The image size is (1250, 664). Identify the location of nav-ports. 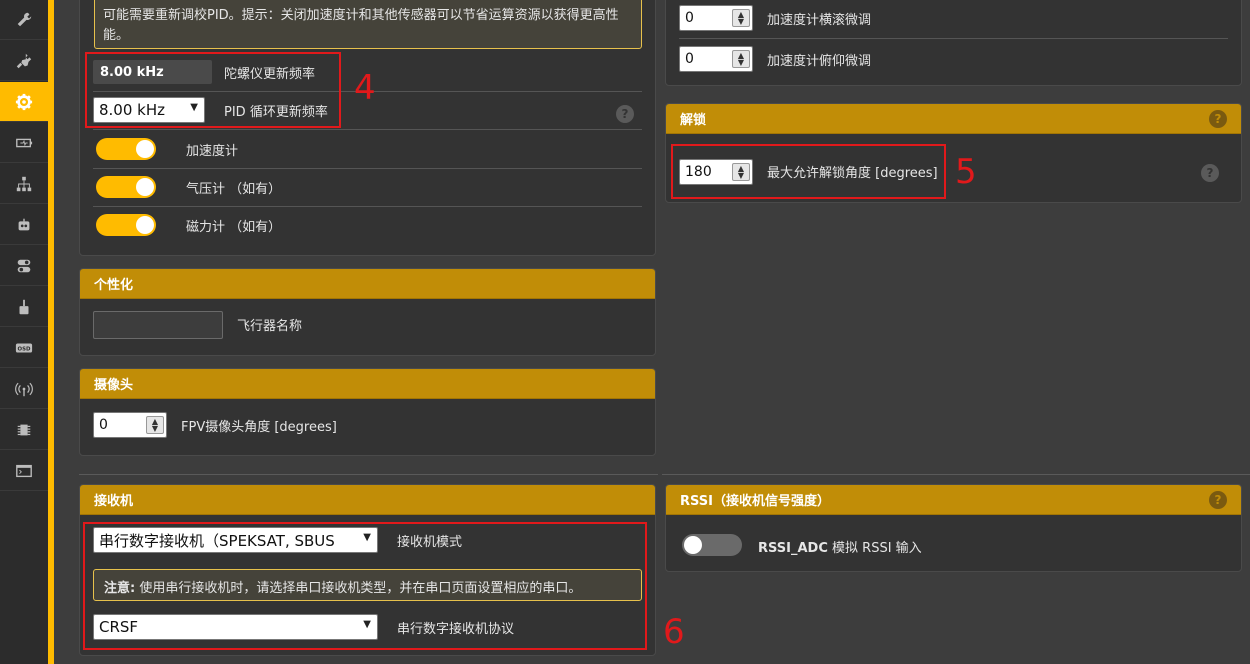
(24, 61).